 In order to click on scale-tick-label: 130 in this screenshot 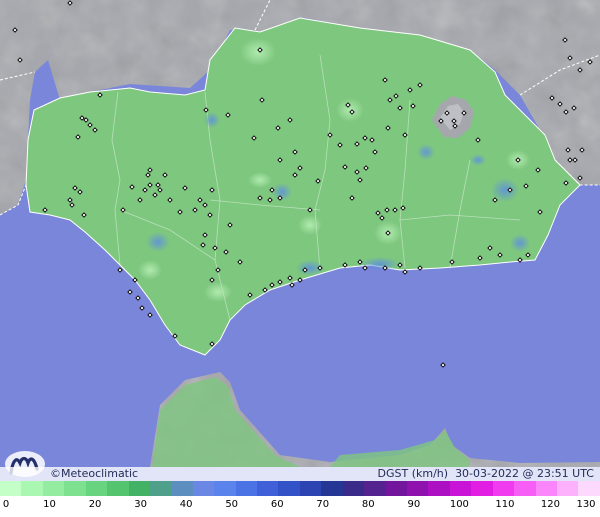, I will do `click(586, 504)`.